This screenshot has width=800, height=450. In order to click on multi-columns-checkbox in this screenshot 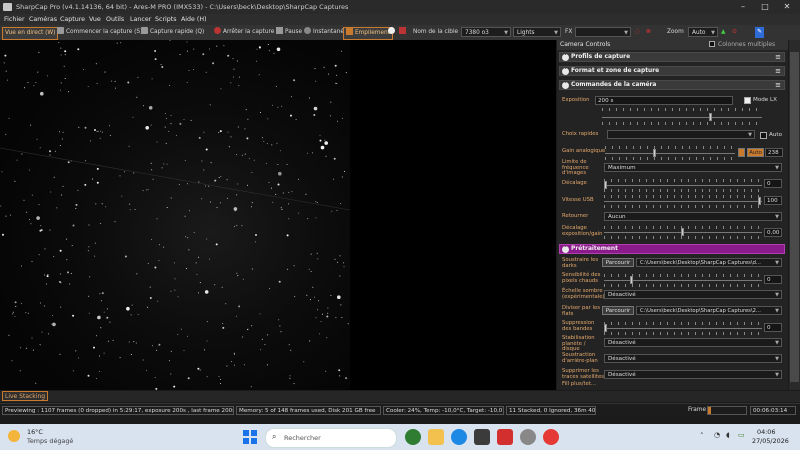, I will do `click(712, 44)`.